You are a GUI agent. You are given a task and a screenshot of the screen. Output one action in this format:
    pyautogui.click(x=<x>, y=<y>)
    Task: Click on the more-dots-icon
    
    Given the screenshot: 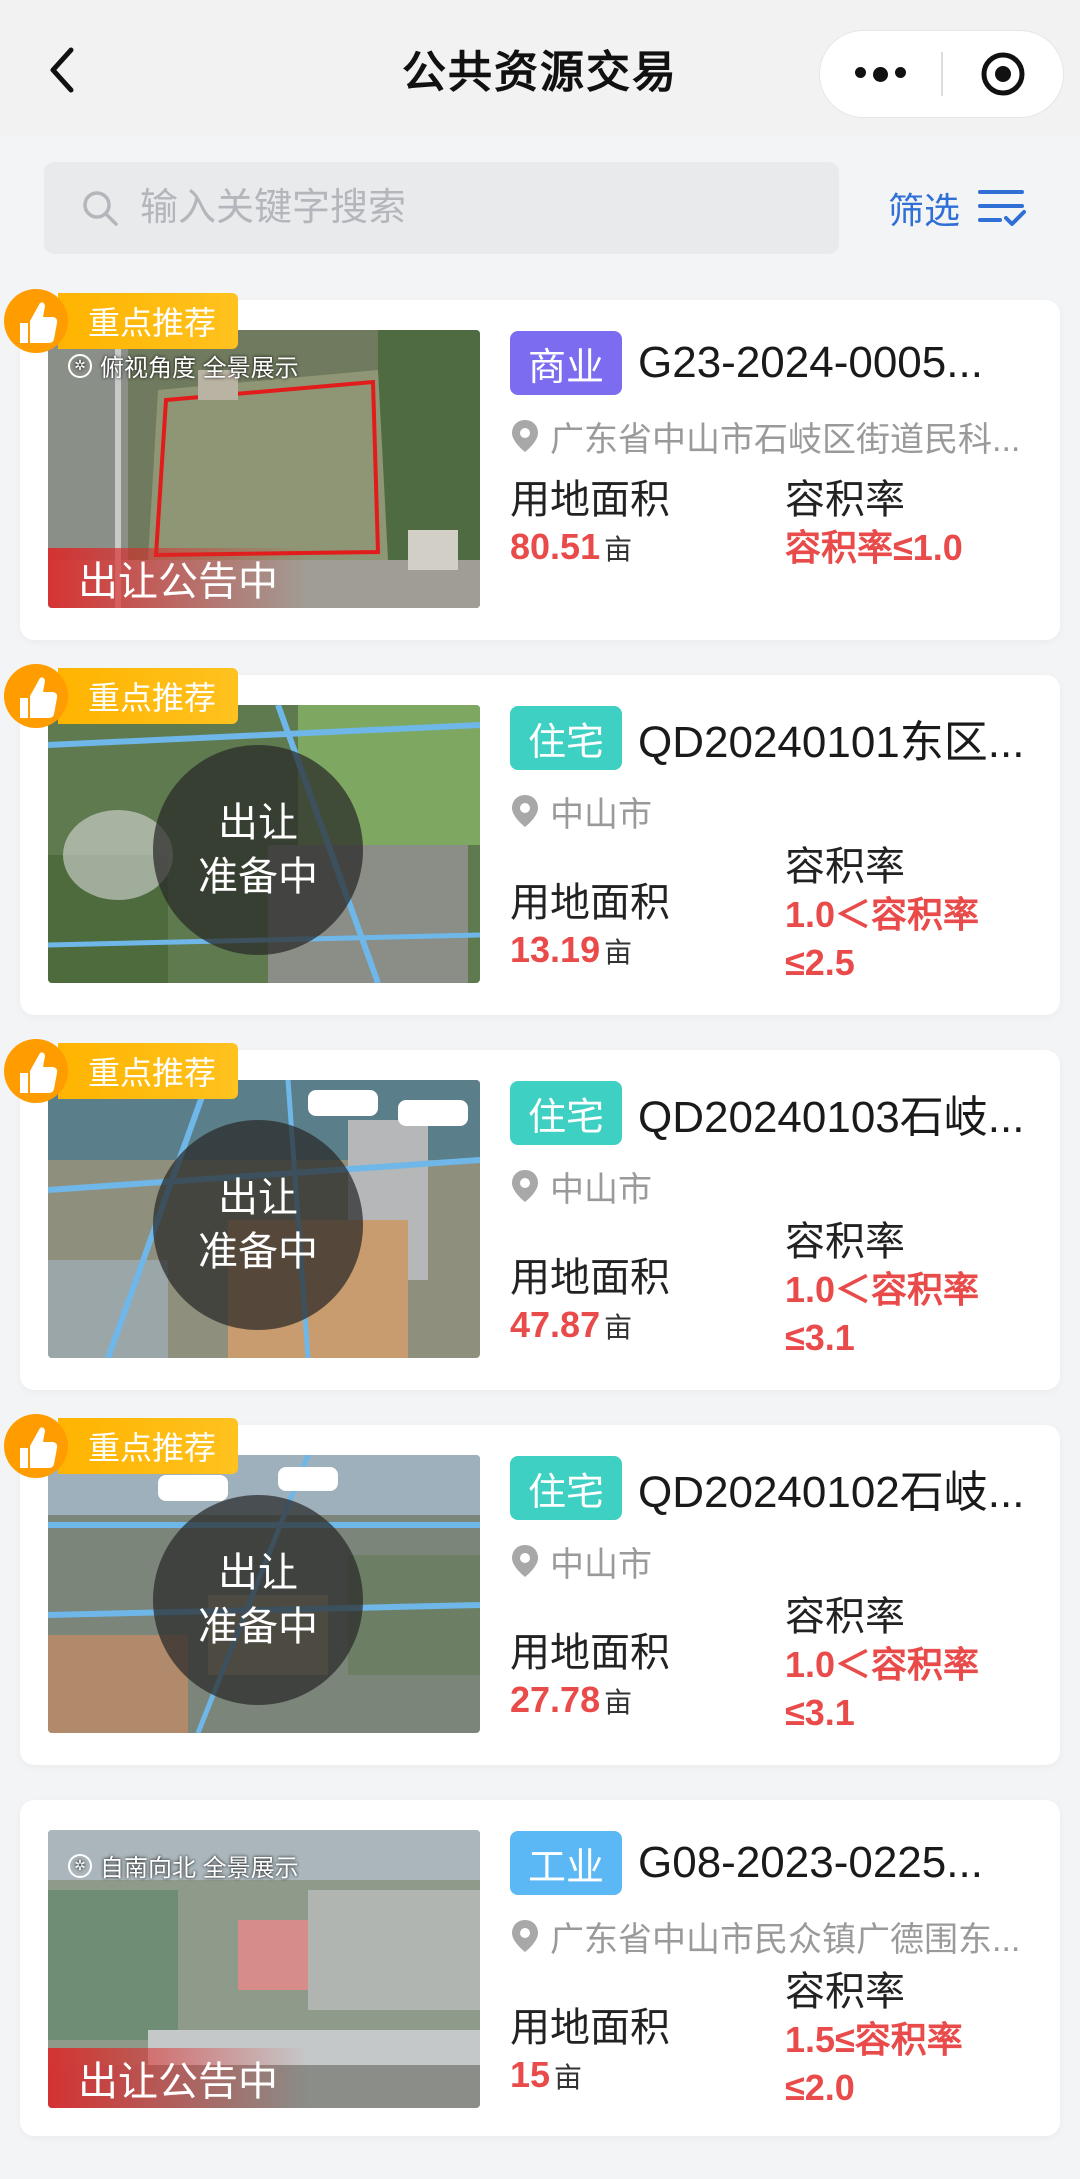 What is the action you would take?
    pyautogui.click(x=880, y=74)
    